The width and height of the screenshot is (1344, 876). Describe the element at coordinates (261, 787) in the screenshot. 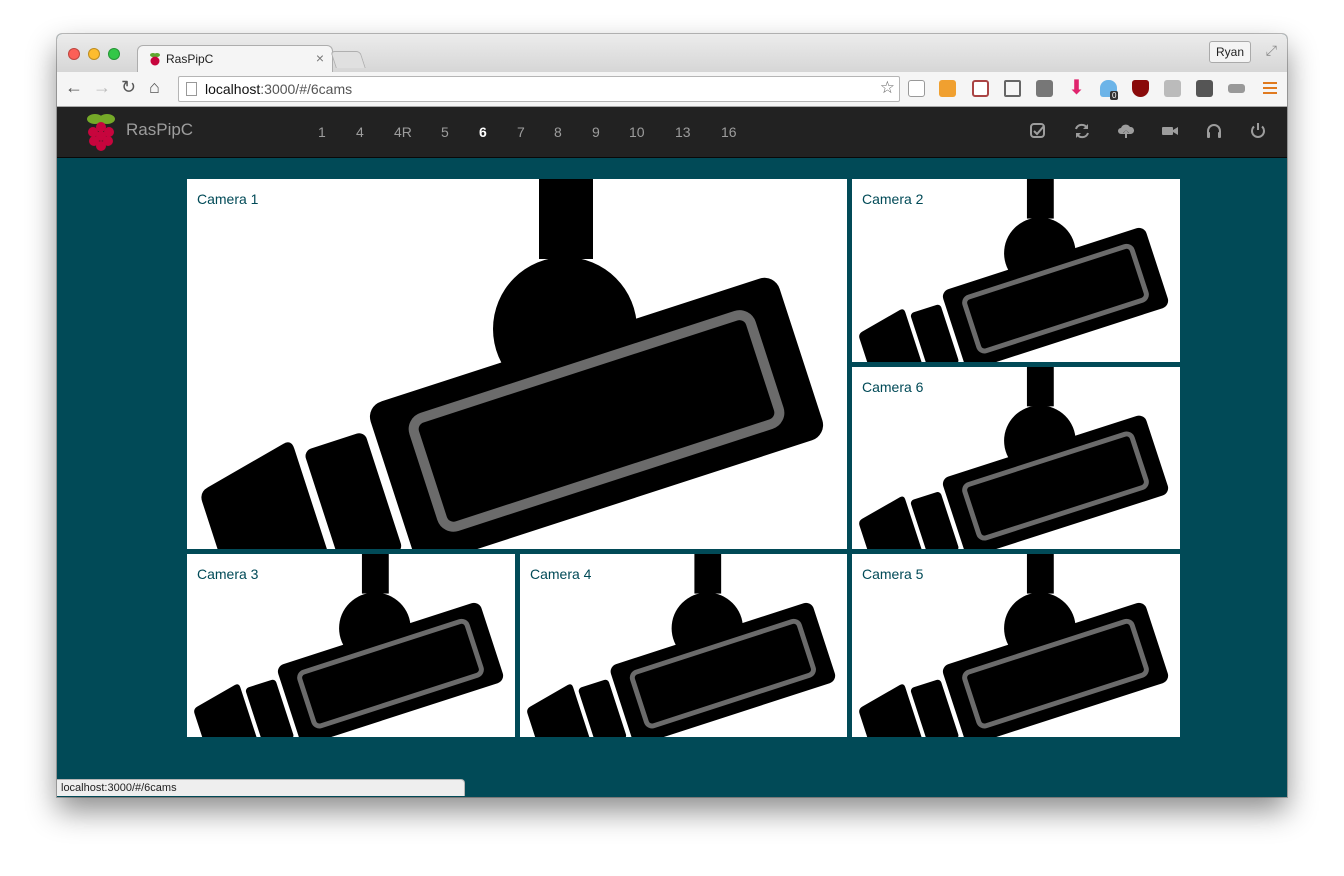

I see `status-bar: localhost:3000/#/6cams` at that location.